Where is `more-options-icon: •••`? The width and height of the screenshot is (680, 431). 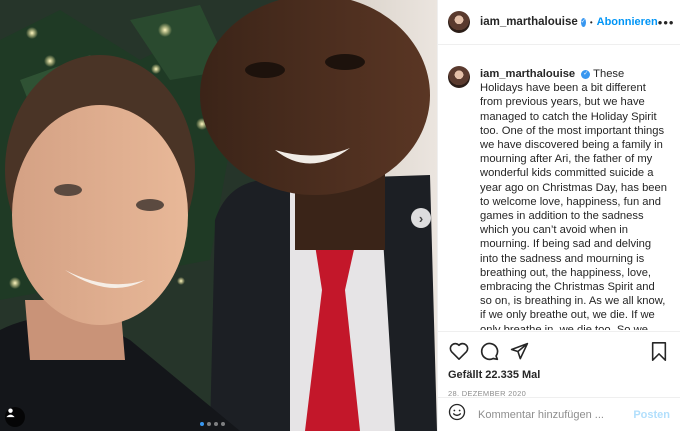
more-options-icon: ••• is located at coordinates (666, 22).